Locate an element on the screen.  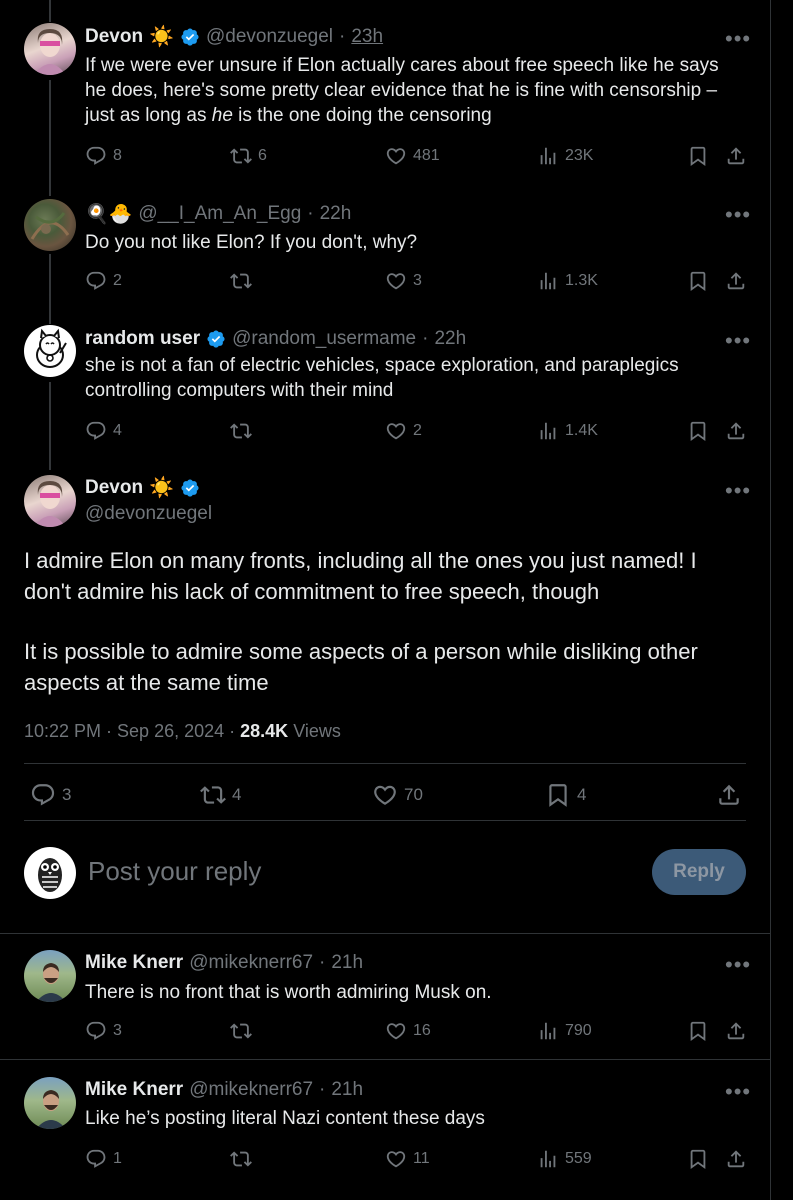
action-bar: 4 2 1.4K is located at coordinates (420, 432).